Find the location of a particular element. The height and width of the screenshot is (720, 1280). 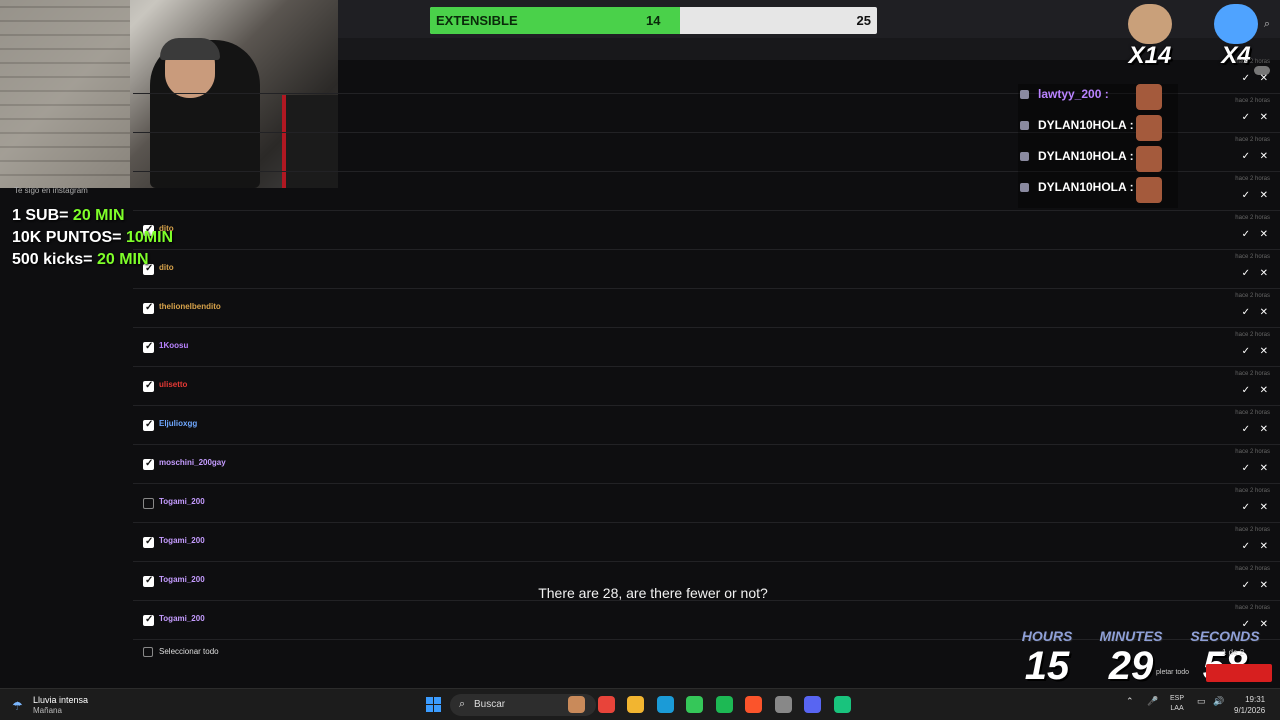

promo-highlight: 20 MIN is located at coordinates (122, 259).